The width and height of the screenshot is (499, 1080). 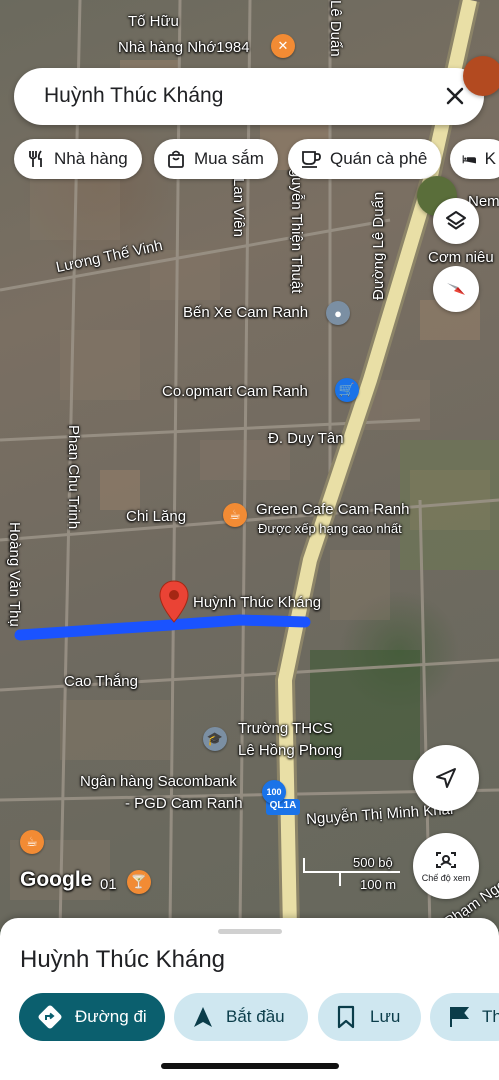 I want to click on chip-label: Nhà hàng, so click(x=91, y=158).